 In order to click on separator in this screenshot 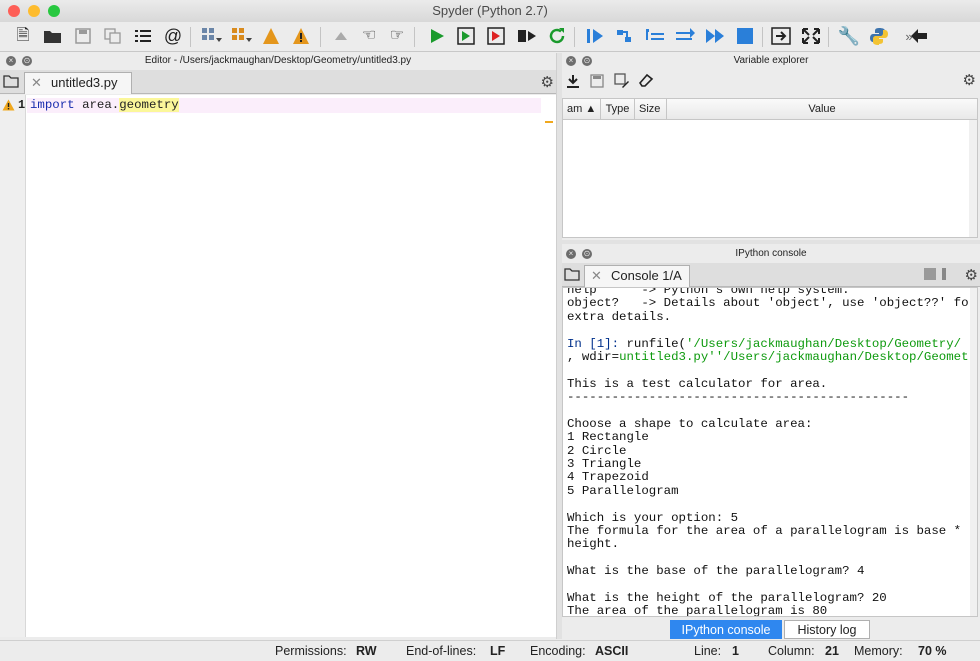, I will do `click(944, 274)`.